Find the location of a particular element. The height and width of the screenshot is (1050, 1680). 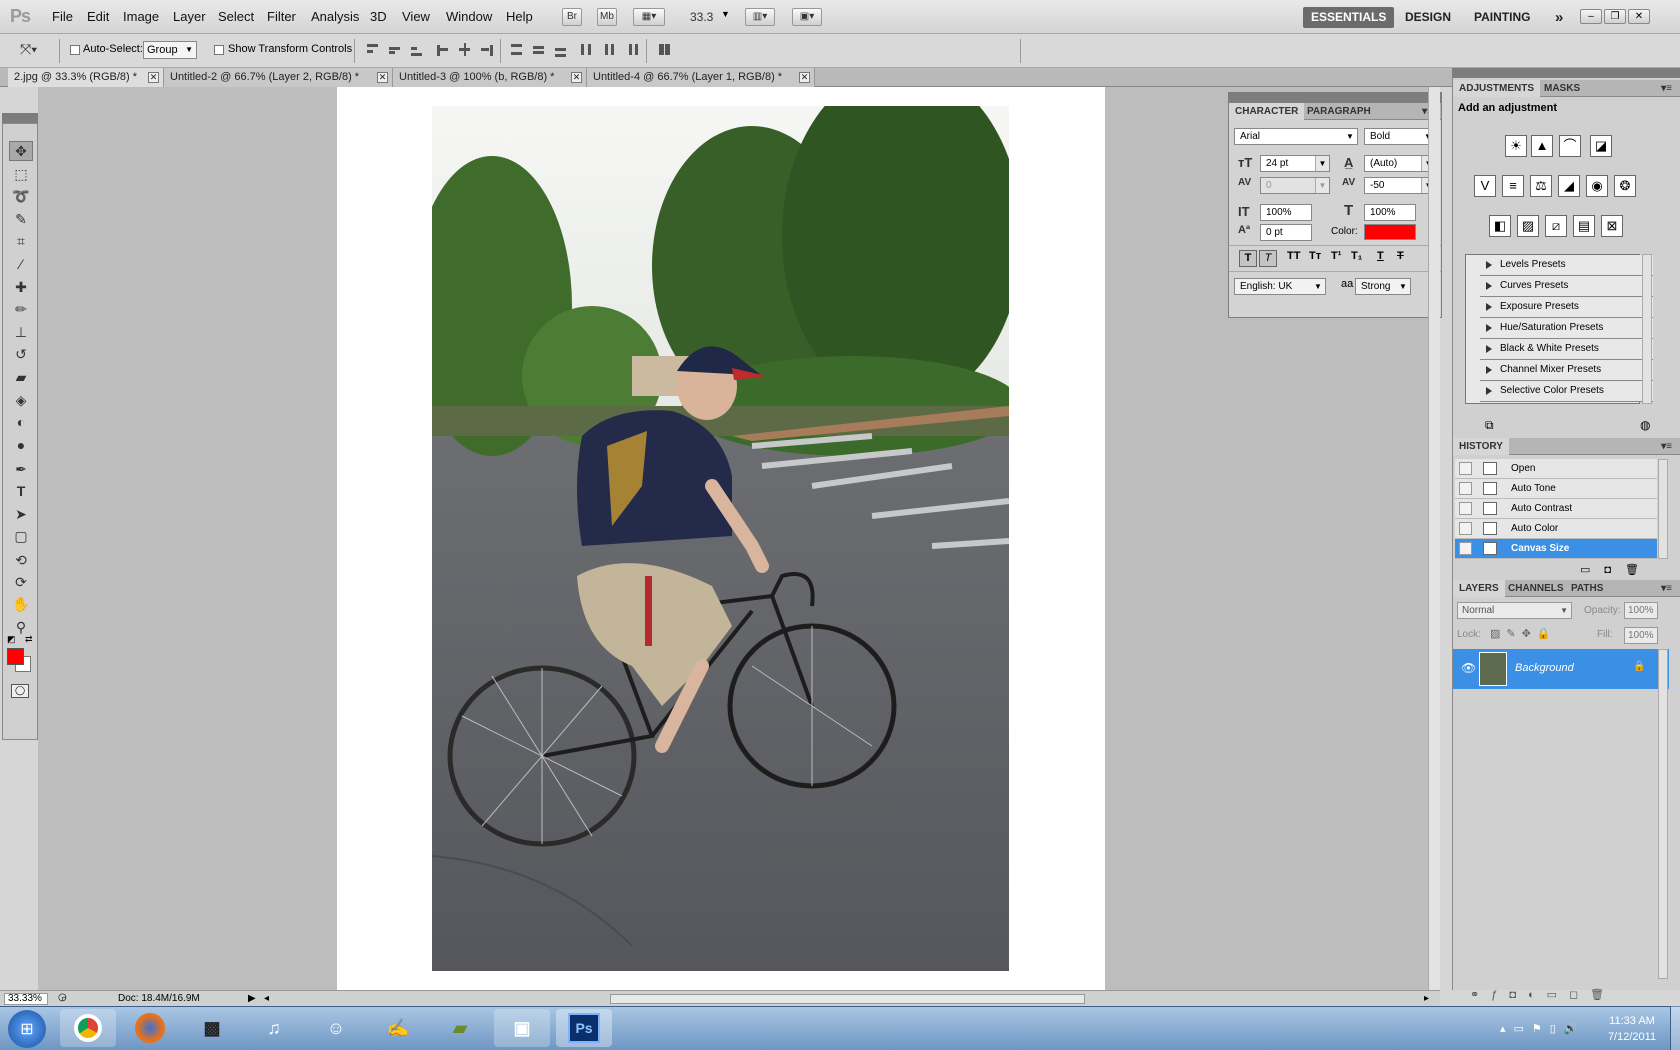

opacity-input: 100% is located at coordinates (1641, 610).